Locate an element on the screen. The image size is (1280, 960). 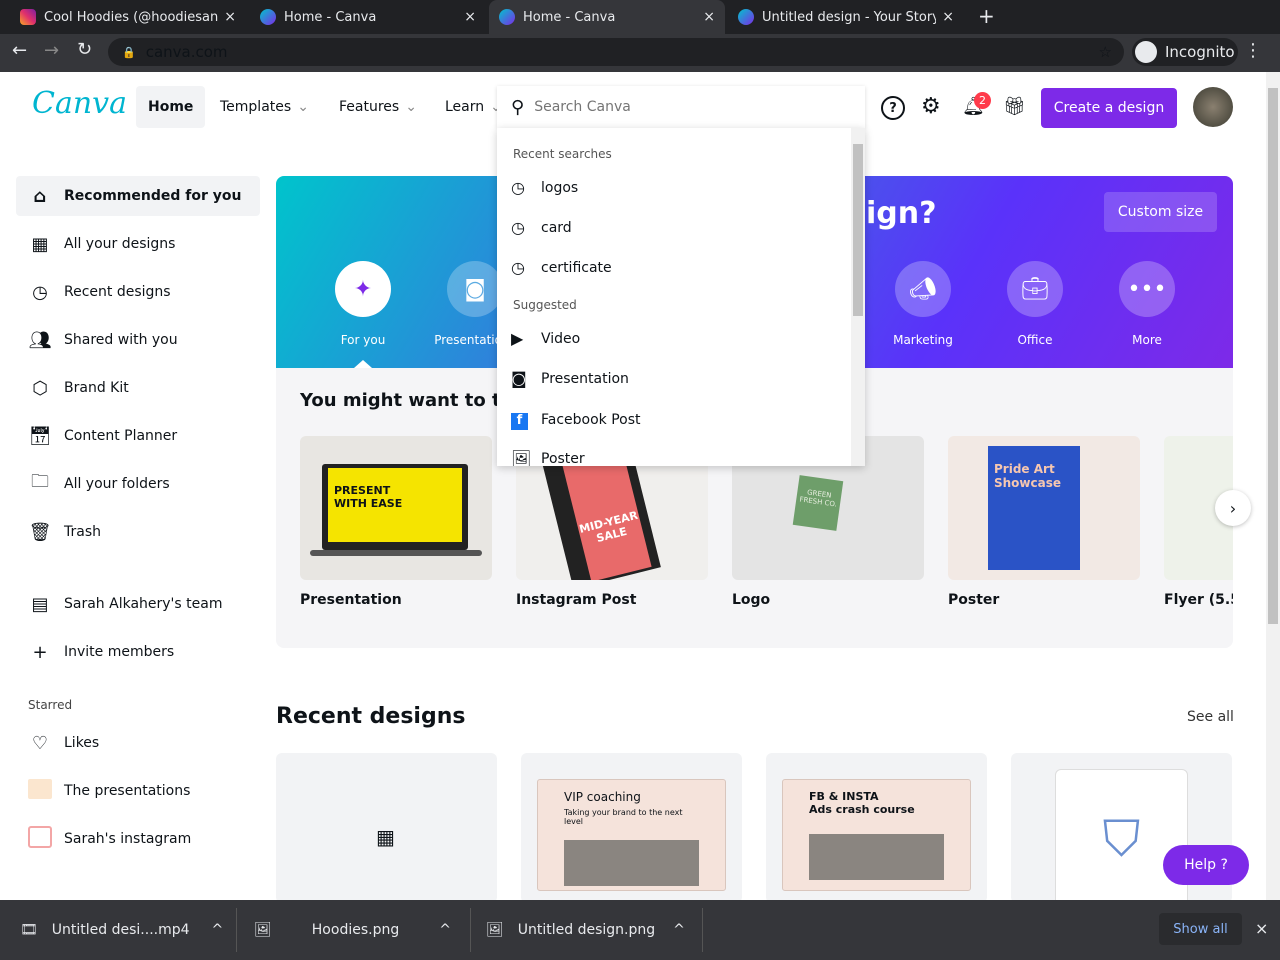
reload-icon: ↻ is located at coordinates (84, 49).